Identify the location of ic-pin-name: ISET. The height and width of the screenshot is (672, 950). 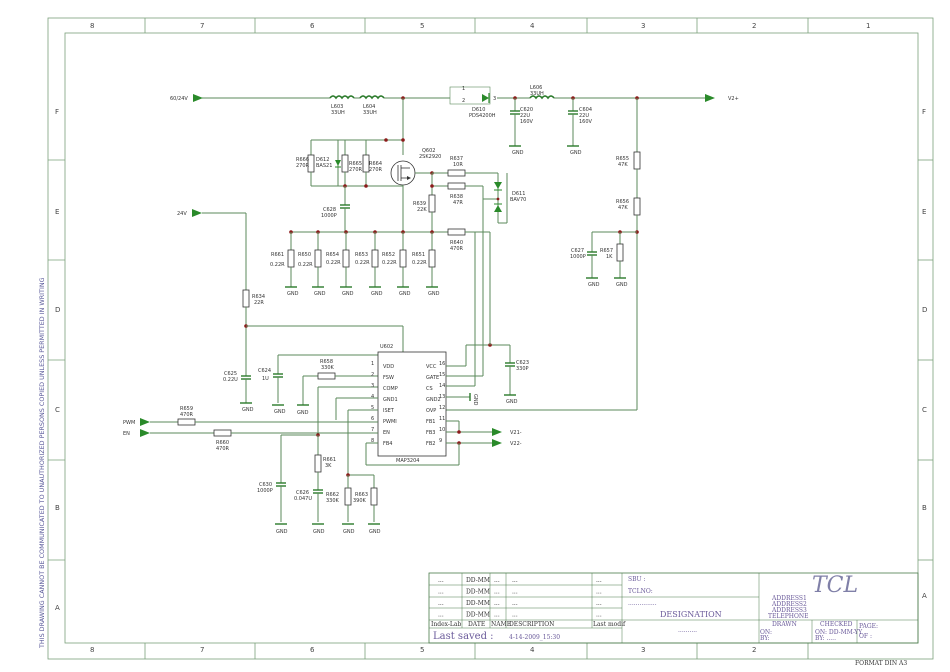
(389, 411).